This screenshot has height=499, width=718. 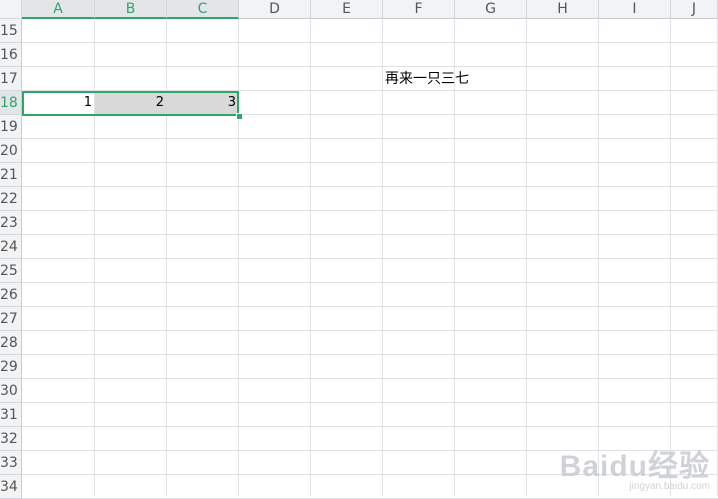 I want to click on cell-B18: 2, so click(x=131, y=103).